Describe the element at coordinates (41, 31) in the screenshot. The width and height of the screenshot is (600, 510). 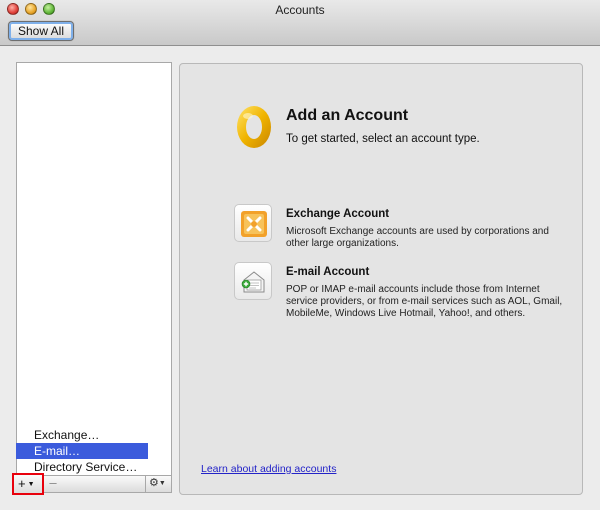
I see `show-all-button: Show All` at that location.